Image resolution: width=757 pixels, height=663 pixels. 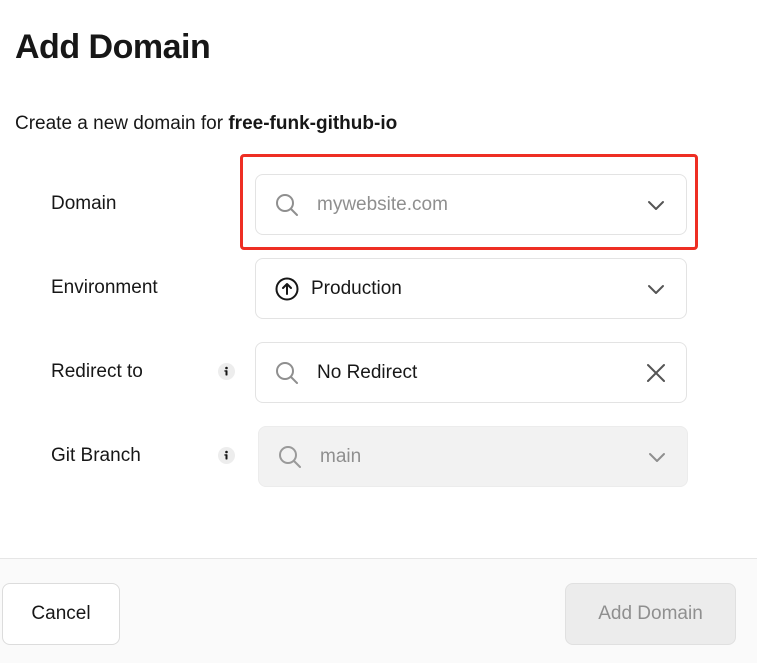 I want to click on arrow-up-circle-icon, so click(x=287, y=289).